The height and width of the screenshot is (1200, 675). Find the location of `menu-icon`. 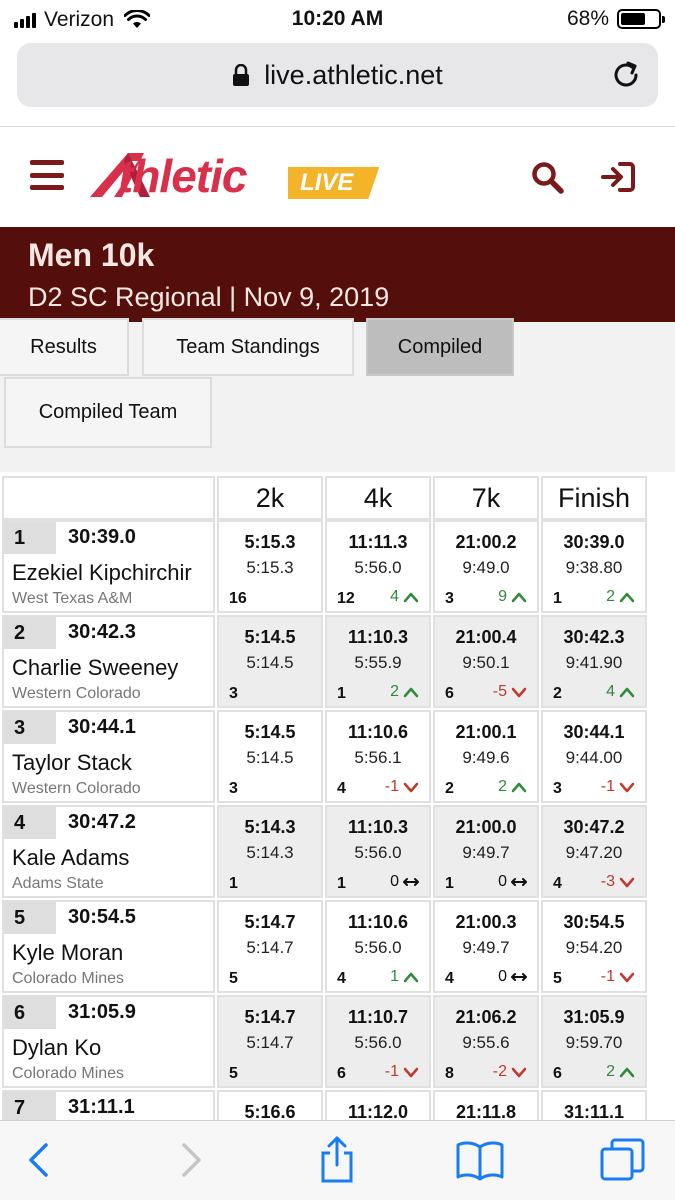

menu-icon is located at coordinates (47, 175).